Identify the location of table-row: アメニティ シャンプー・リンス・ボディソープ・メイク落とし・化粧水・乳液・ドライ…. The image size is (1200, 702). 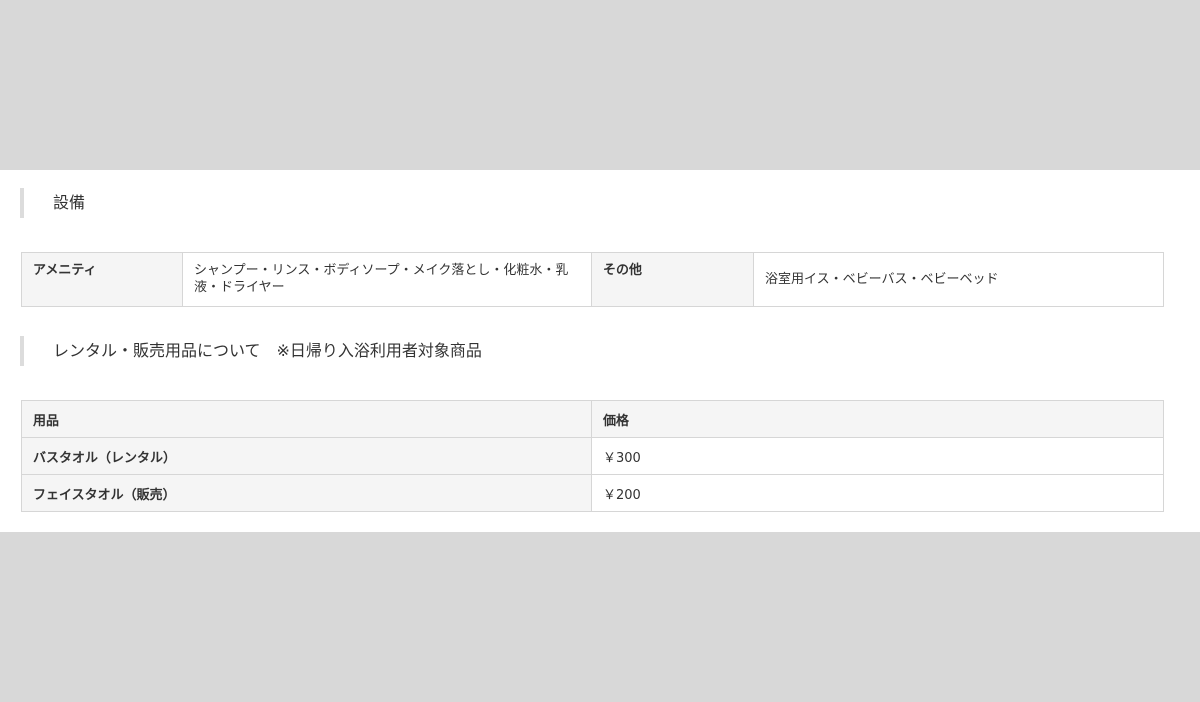
(592, 279).